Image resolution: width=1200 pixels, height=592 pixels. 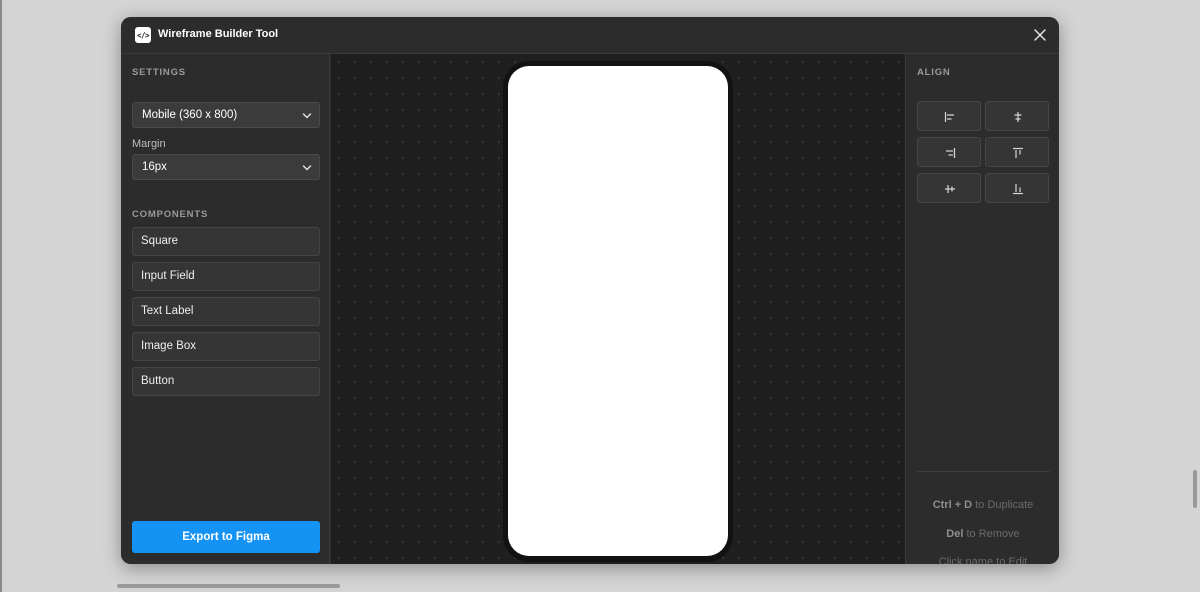 I want to click on align-vertical-center-button, so click(x=949, y=188).